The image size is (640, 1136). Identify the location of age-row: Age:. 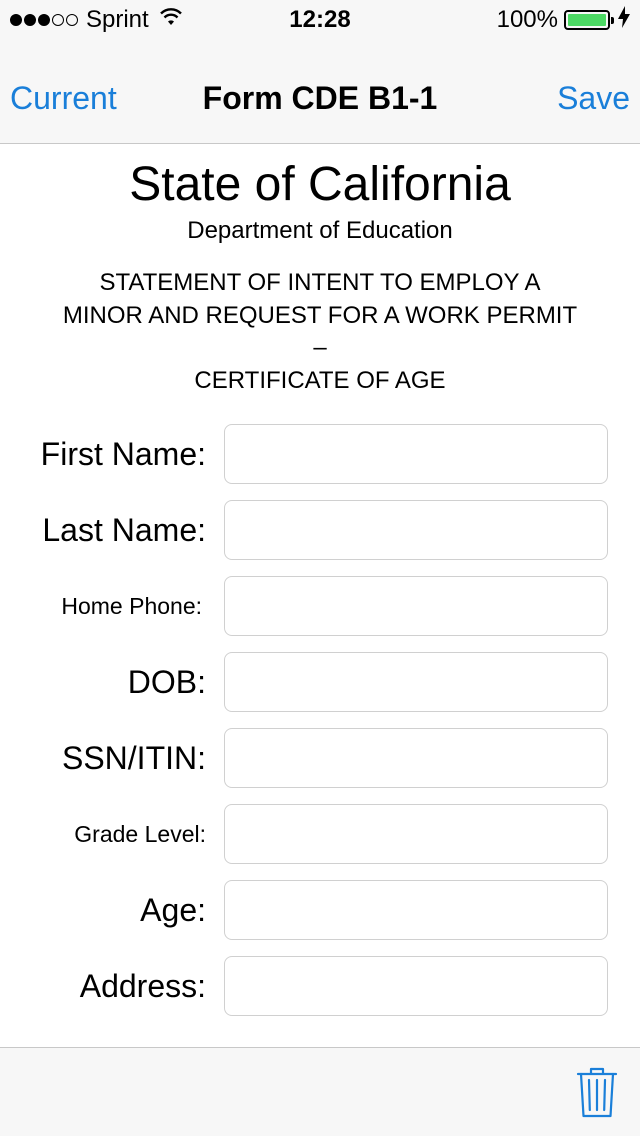
(320, 910).